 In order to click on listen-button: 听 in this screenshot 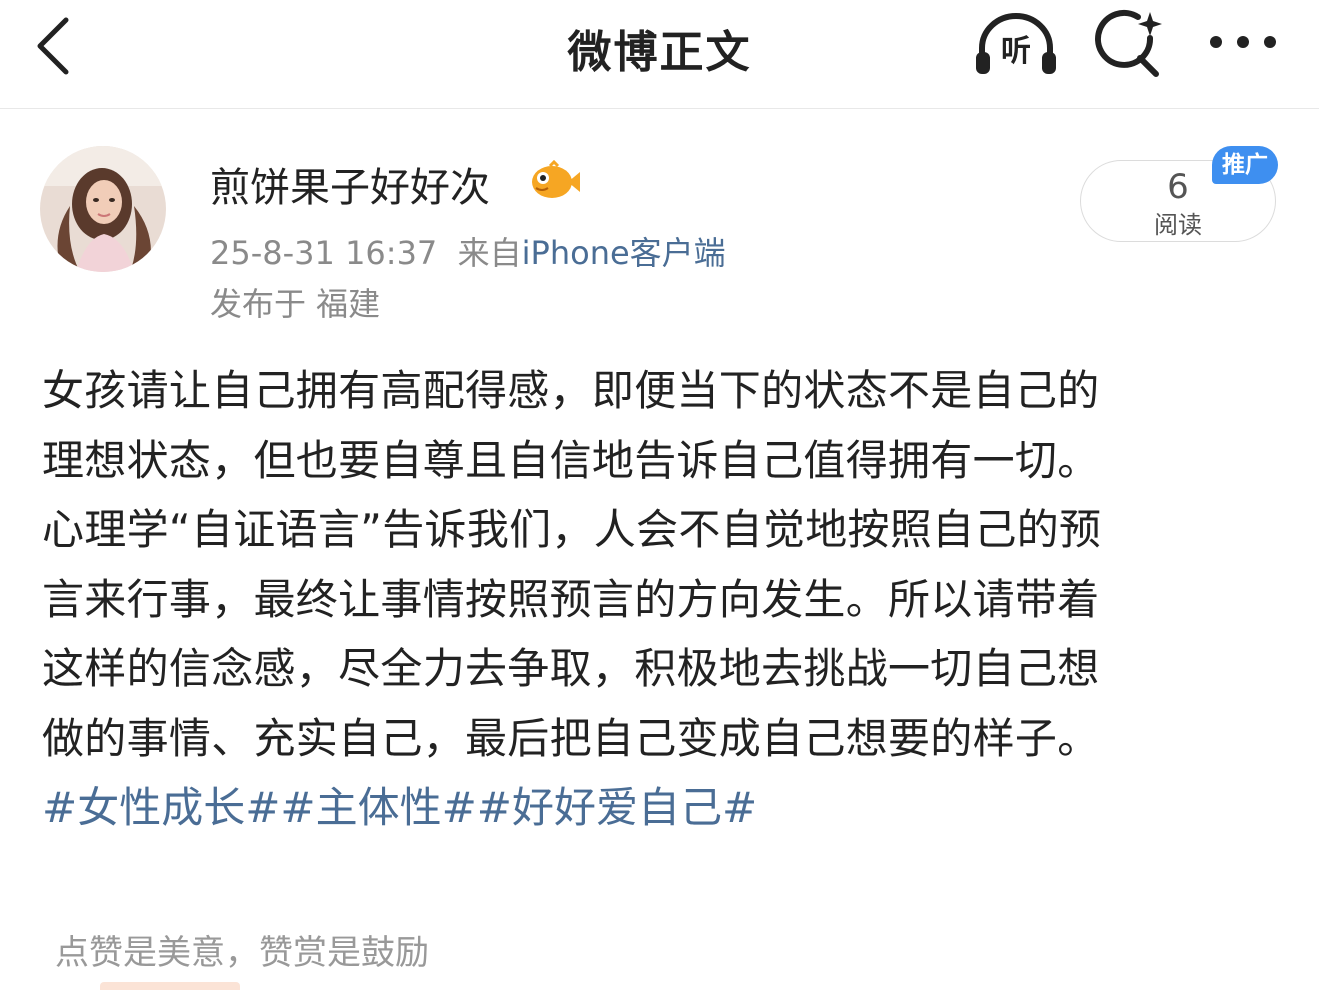, I will do `click(1016, 44)`.